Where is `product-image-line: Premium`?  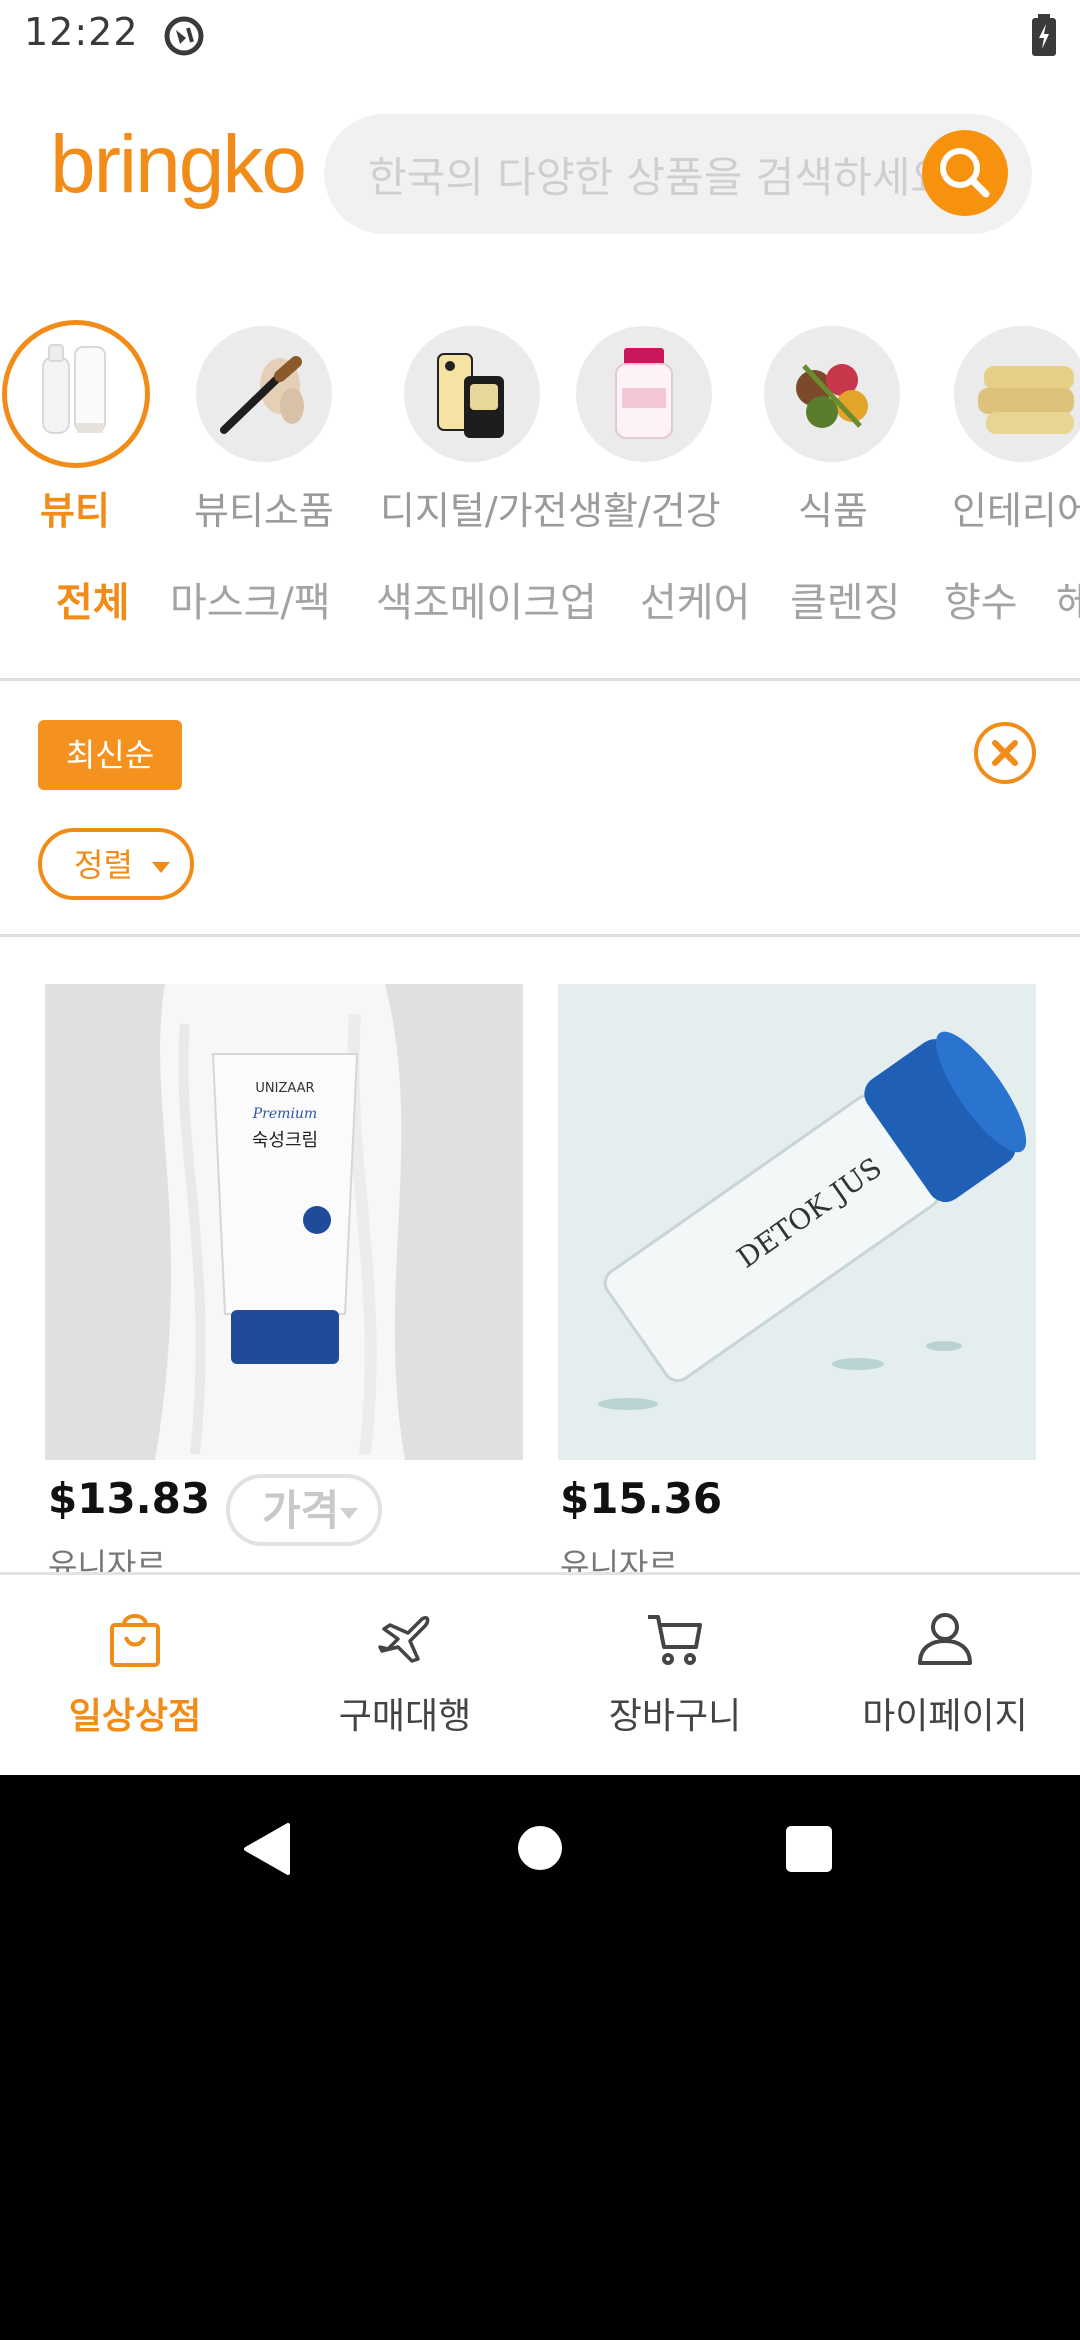
product-image-line: Premium is located at coordinates (284, 1114).